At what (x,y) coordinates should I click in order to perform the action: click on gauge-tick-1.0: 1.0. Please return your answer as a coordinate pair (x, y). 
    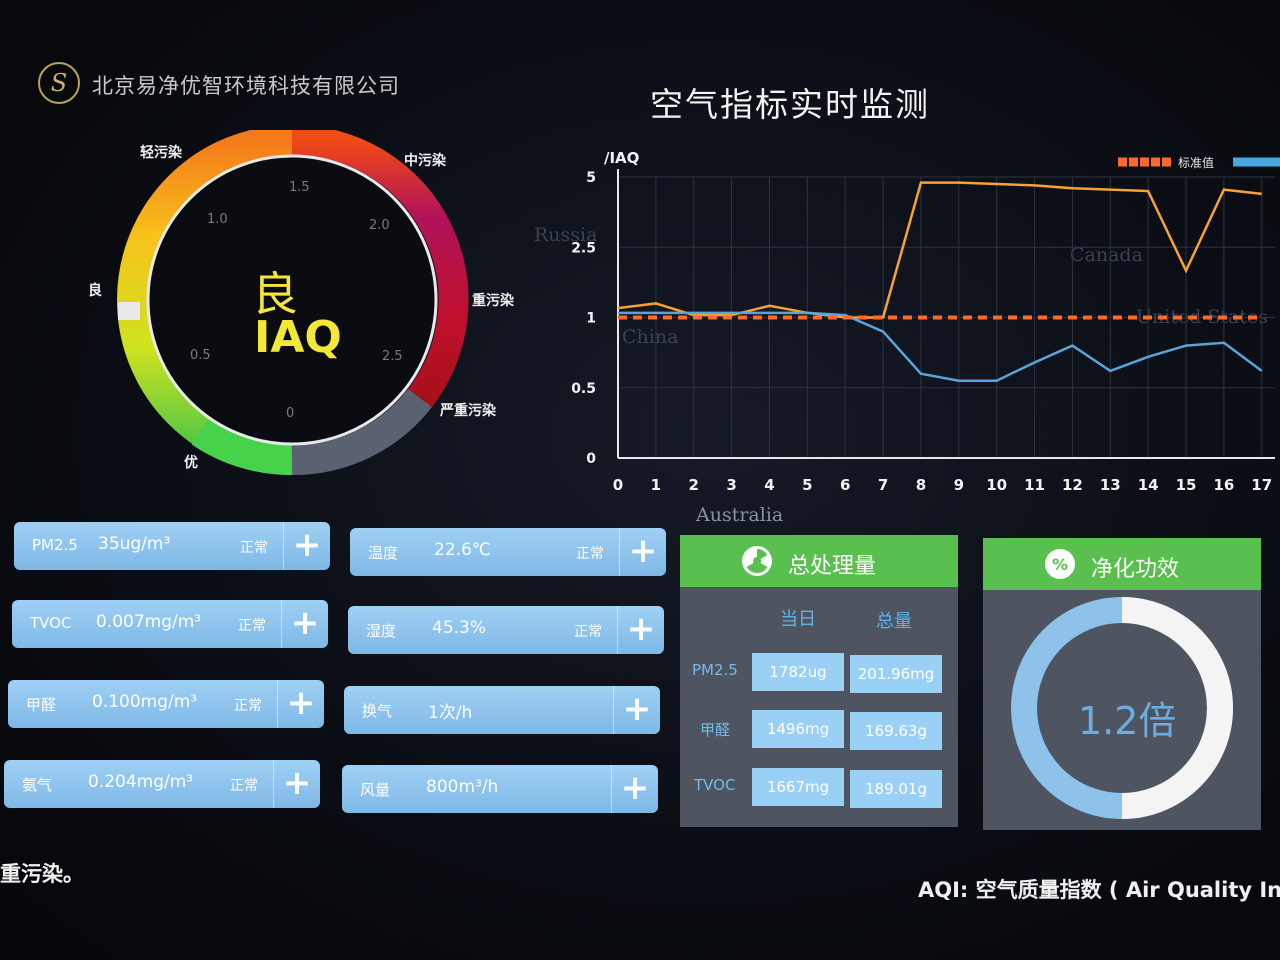
    Looking at the image, I should click on (217, 219).